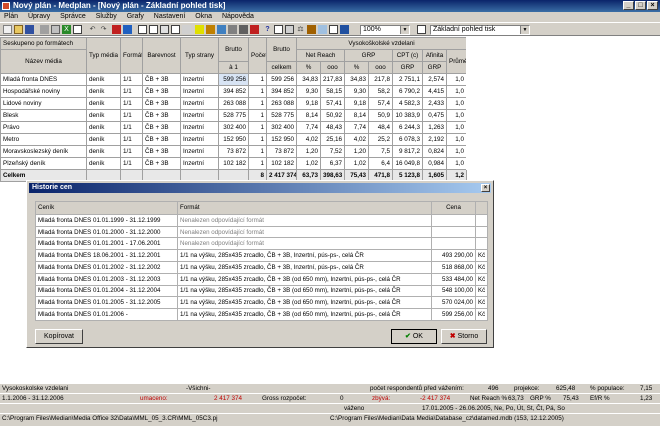  What do you see at coordinates (380, 91) in the screenshot?
I see `table-cell: 58,2` at bounding box center [380, 91].